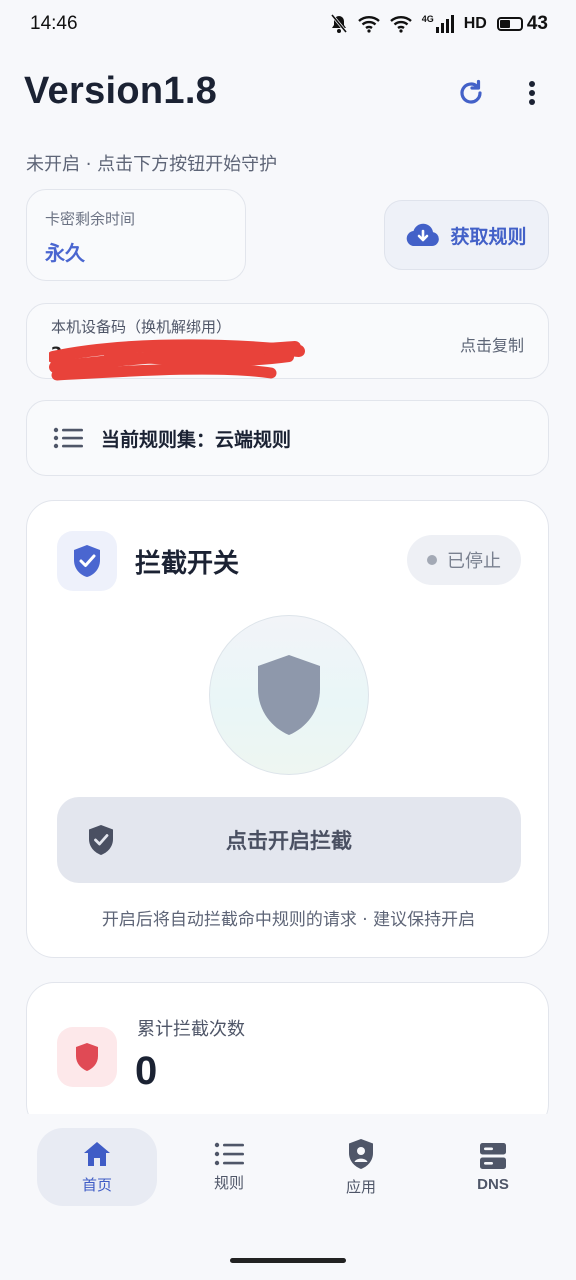 Image resolution: width=576 pixels, height=1280 pixels. What do you see at coordinates (338, 23) in the screenshot?
I see `mute-bell-icon` at bounding box center [338, 23].